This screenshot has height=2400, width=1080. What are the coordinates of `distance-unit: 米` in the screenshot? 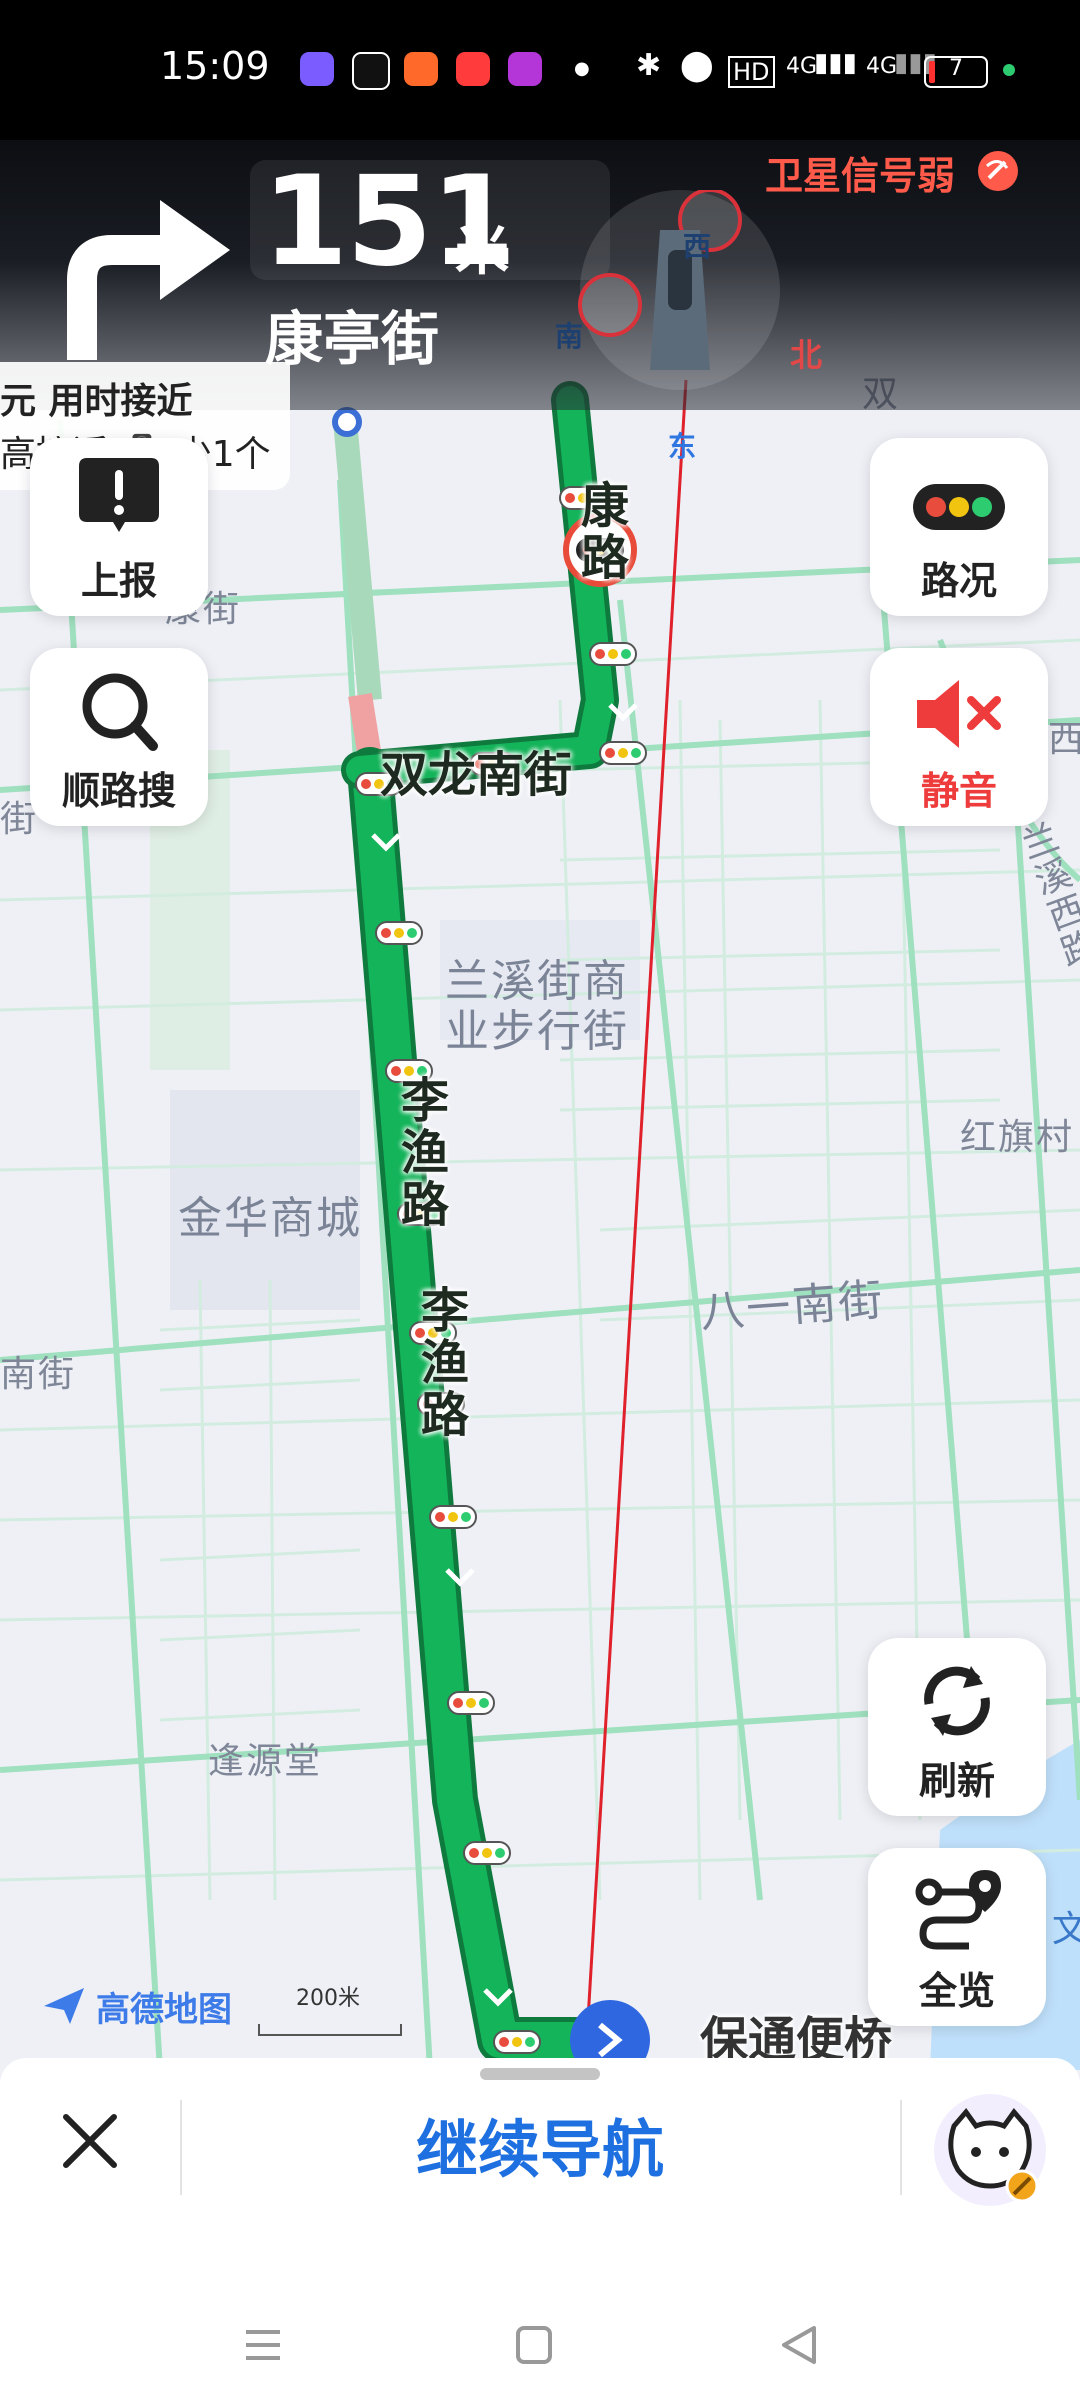 It's located at (482, 250).